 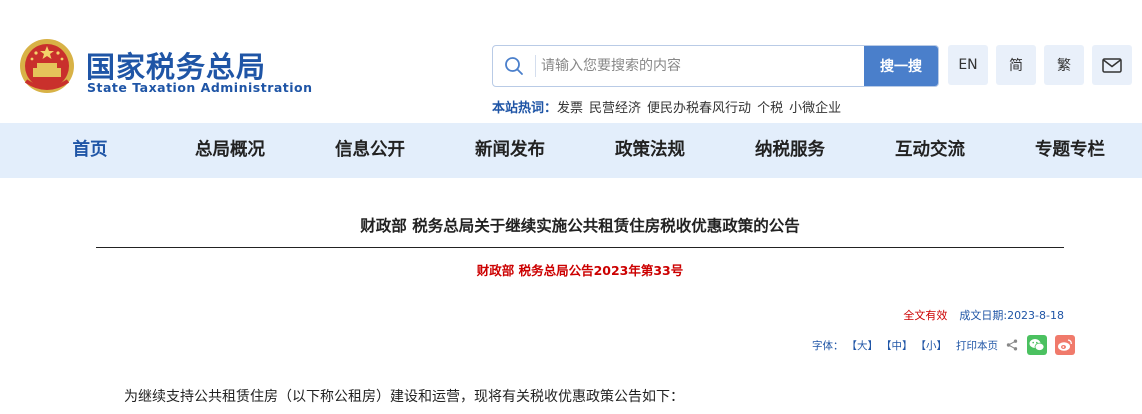 I want to click on hot-word-link: 发票, so click(x=570, y=108).